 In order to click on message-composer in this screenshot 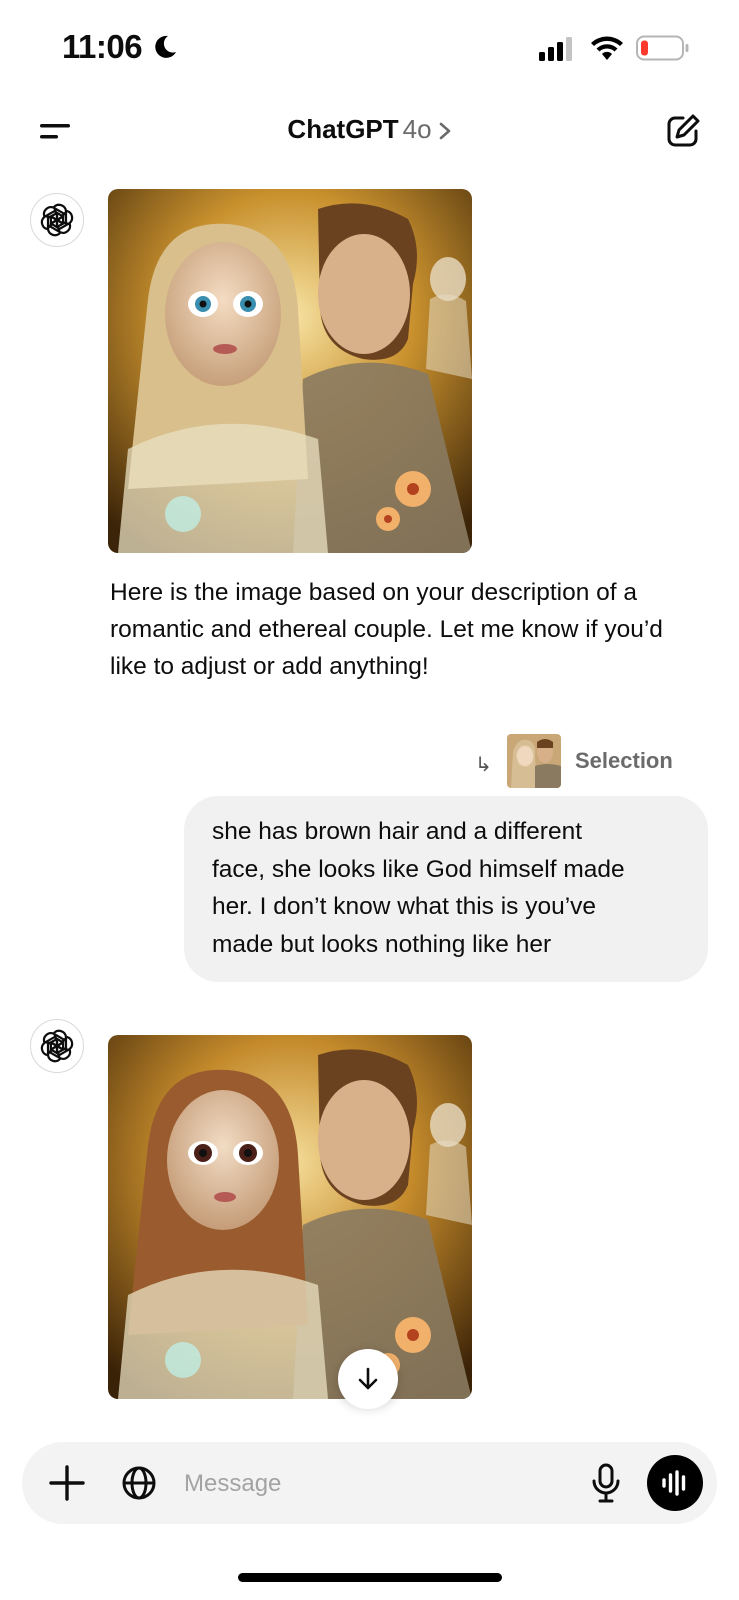, I will do `click(369, 1483)`.